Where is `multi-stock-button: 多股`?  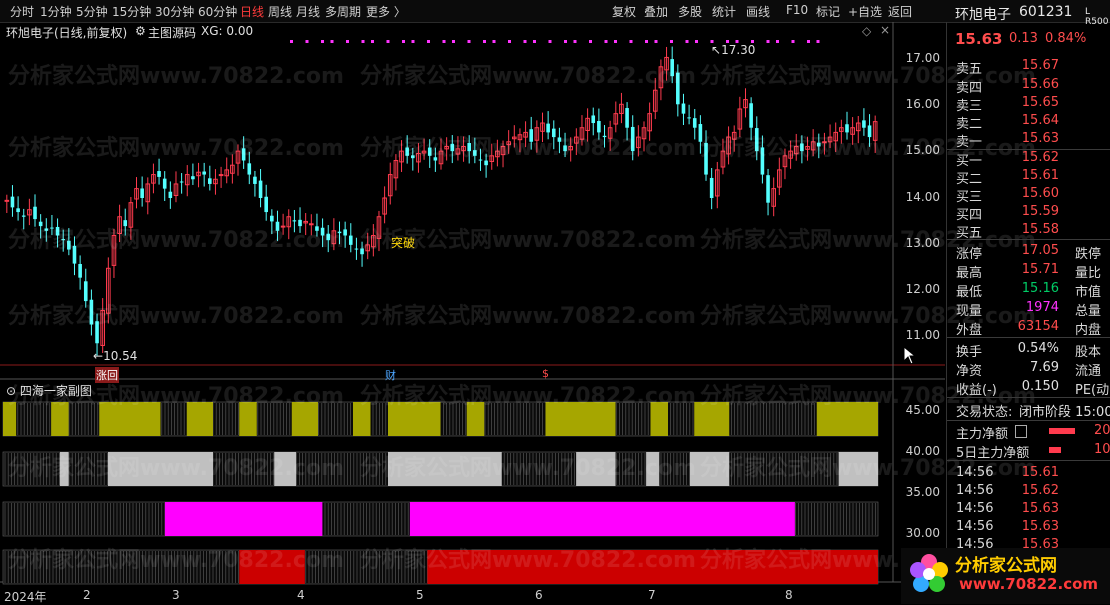
multi-stock-button: 多股 is located at coordinates (690, 11).